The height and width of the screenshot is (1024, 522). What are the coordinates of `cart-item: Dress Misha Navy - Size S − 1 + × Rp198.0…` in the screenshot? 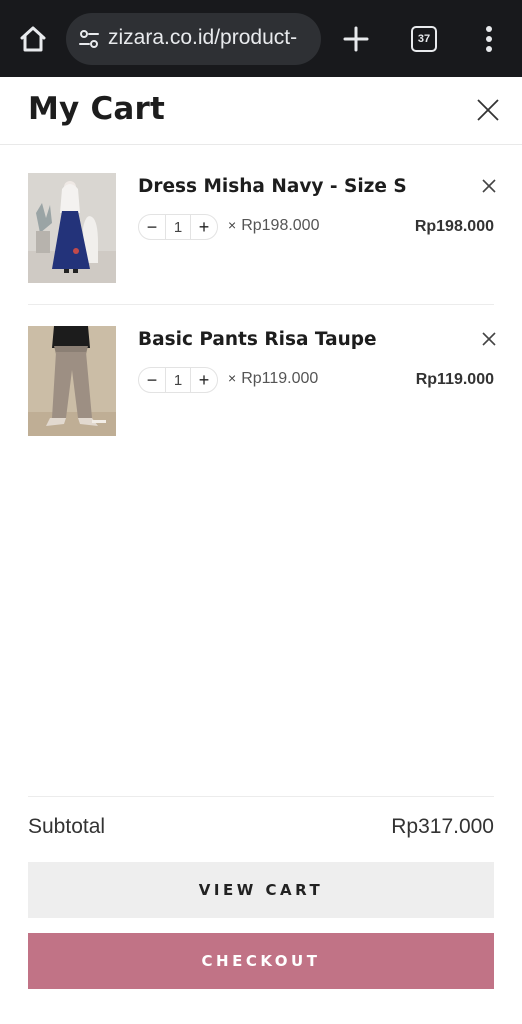 It's located at (262, 229).